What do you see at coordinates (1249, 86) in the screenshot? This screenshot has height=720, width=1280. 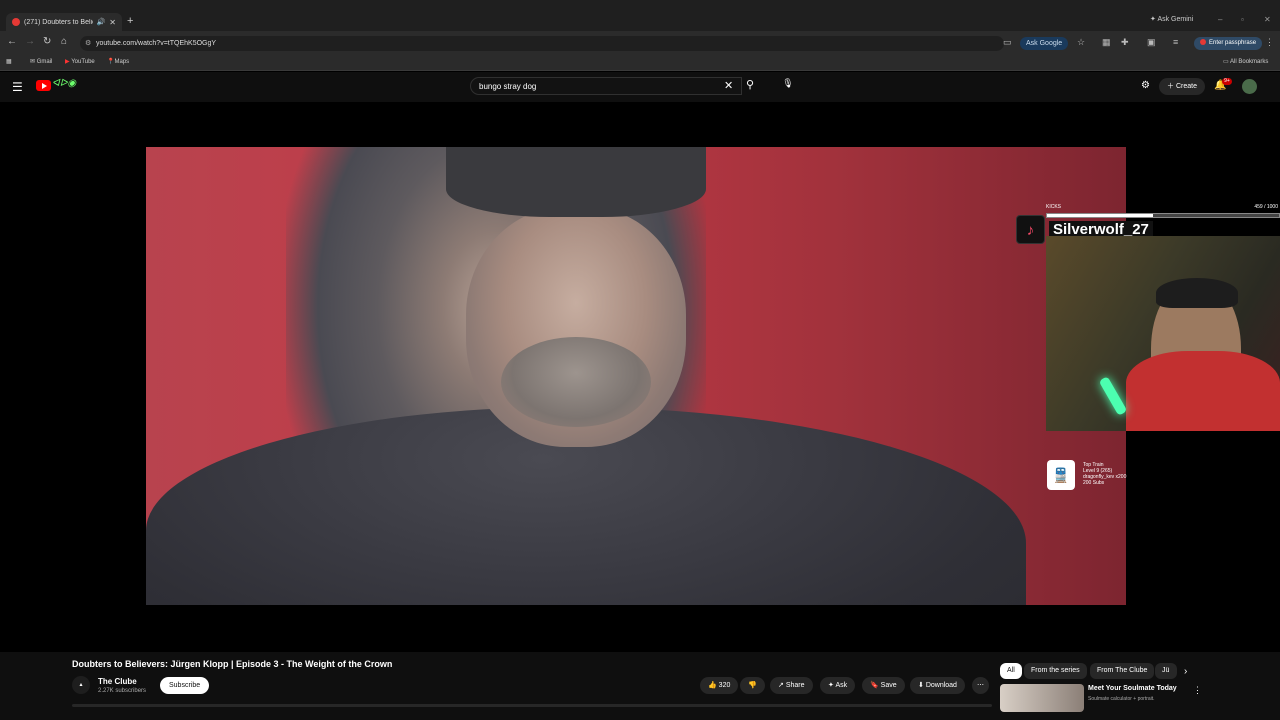 I see `account-avatar` at bounding box center [1249, 86].